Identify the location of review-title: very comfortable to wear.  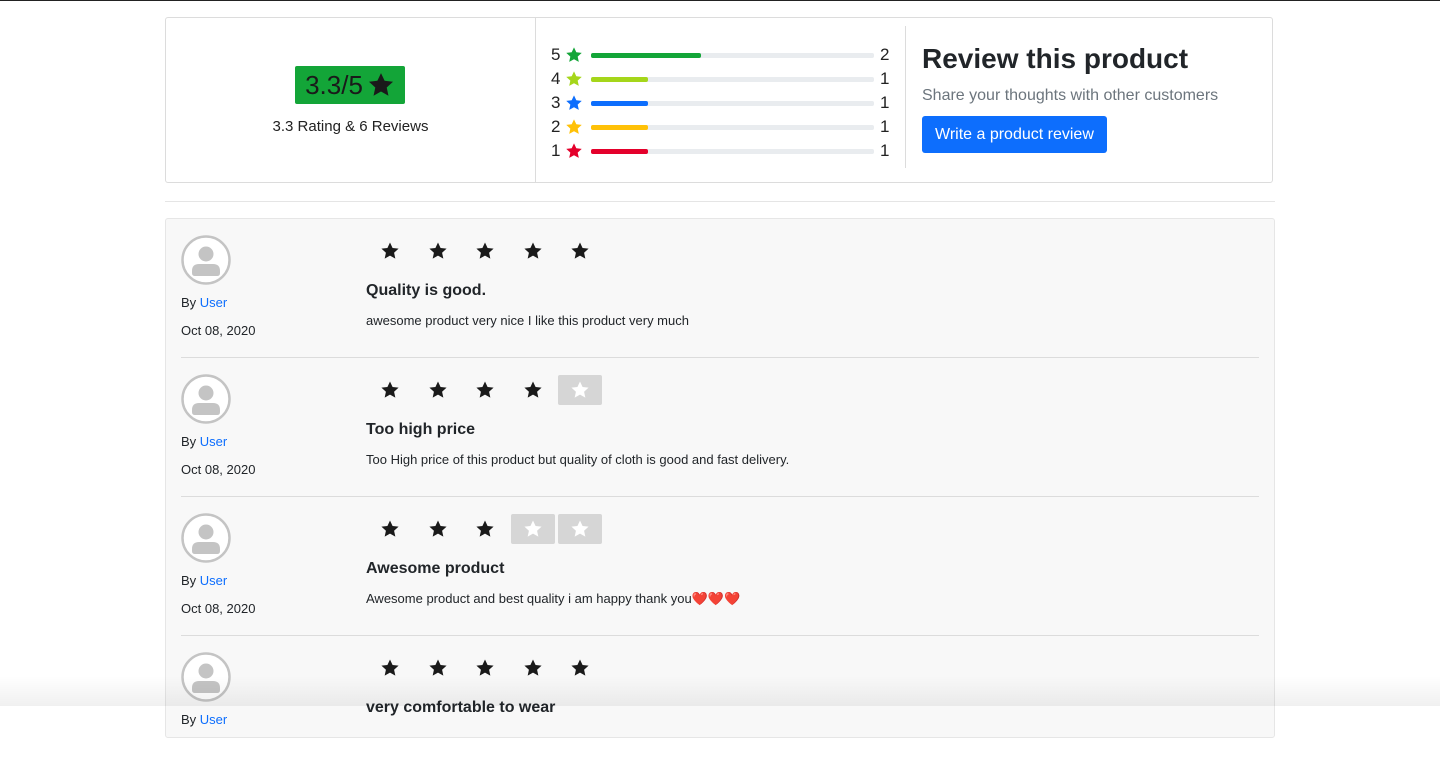
(461, 707).